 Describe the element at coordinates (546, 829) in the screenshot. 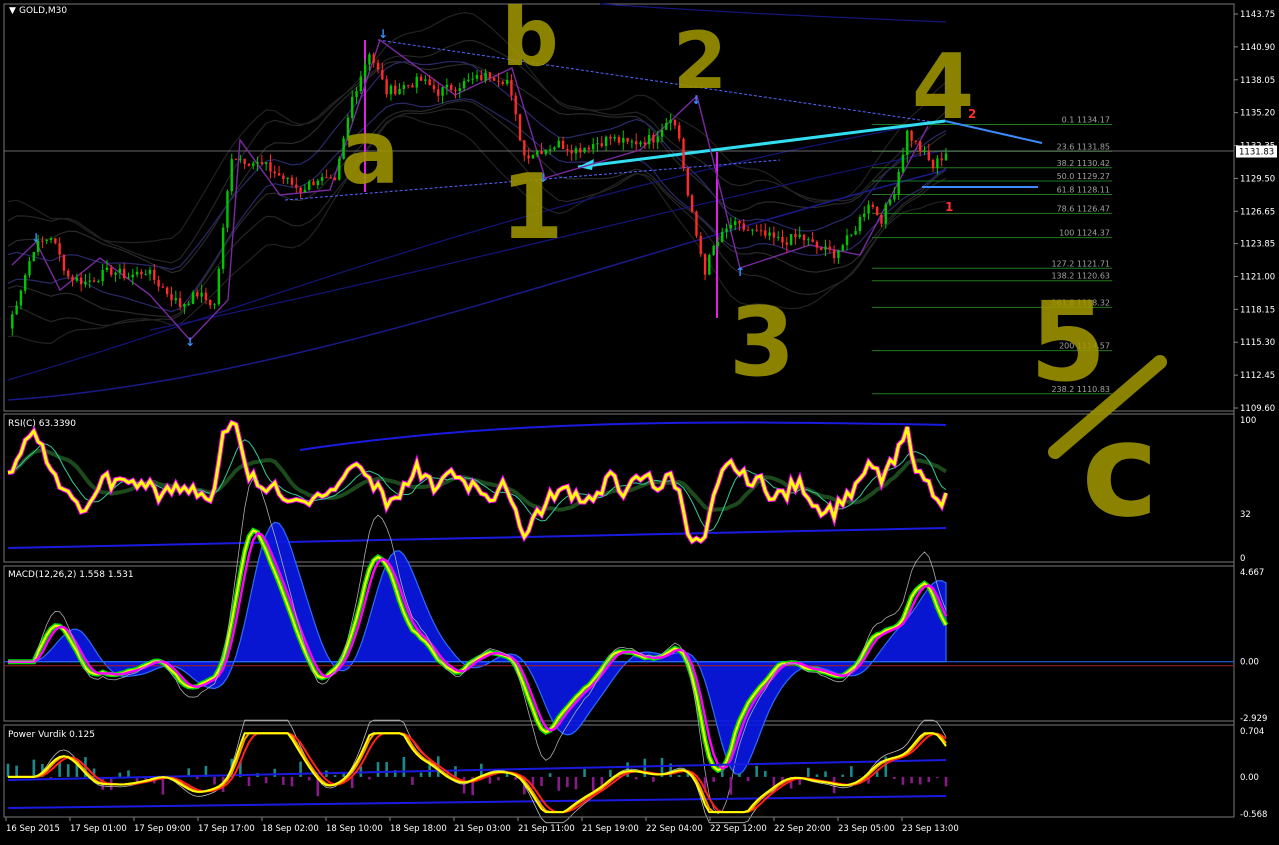

I see `time-tick-label: 21 Sep 11:00` at that location.